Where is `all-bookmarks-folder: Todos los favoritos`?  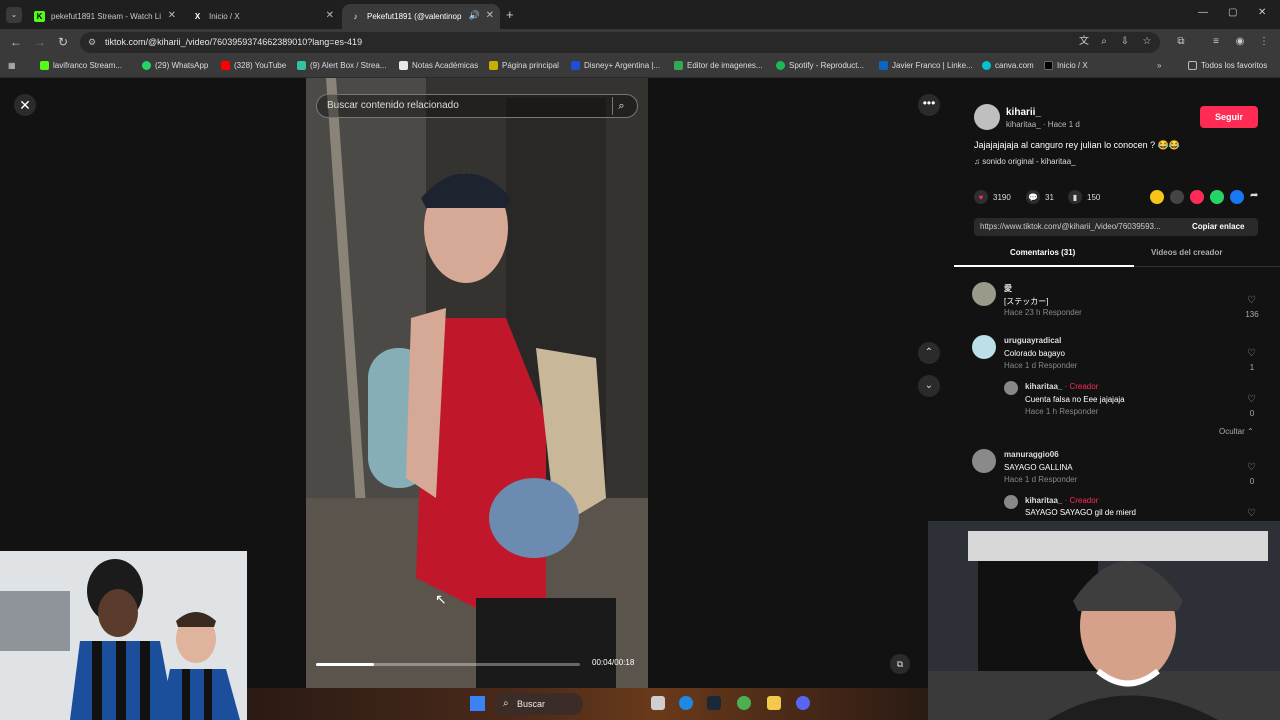
all-bookmarks-folder: Todos los favoritos is located at coordinates (1227, 65).